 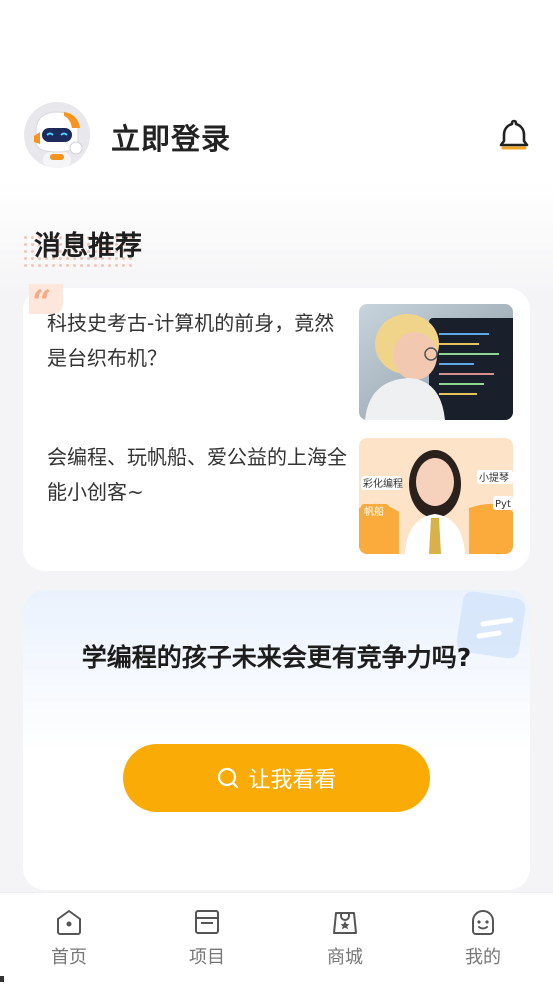 What do you see at coordinates (483, 942) in the screenshot?
I see `tab-profile: 我的` at bounding box center [483, 942].